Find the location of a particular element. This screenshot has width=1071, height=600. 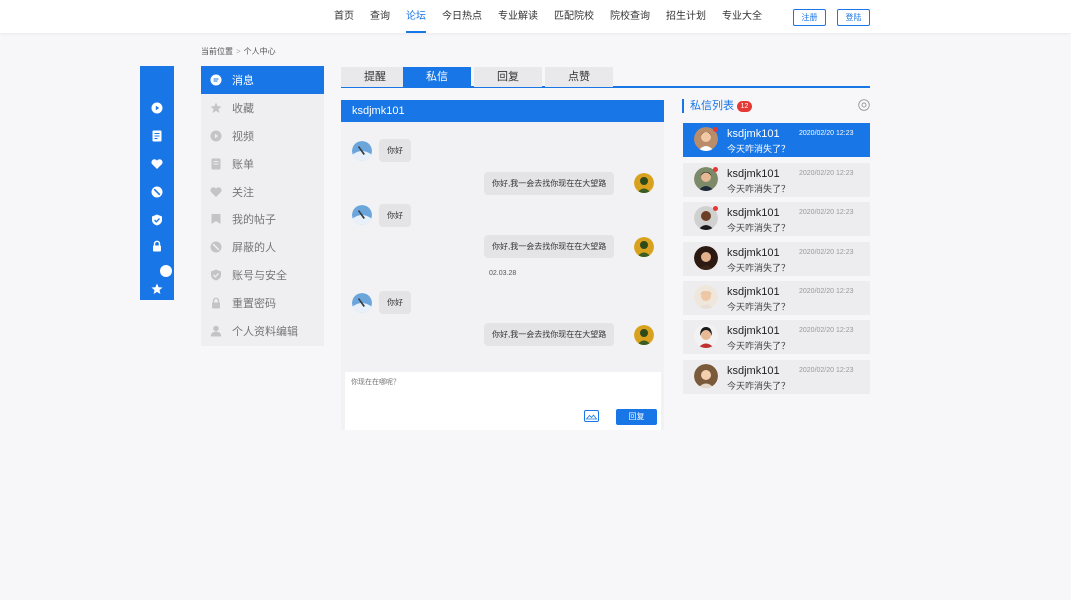

nav-item-majors: 专业大全 is located at coordinates (742, 16).